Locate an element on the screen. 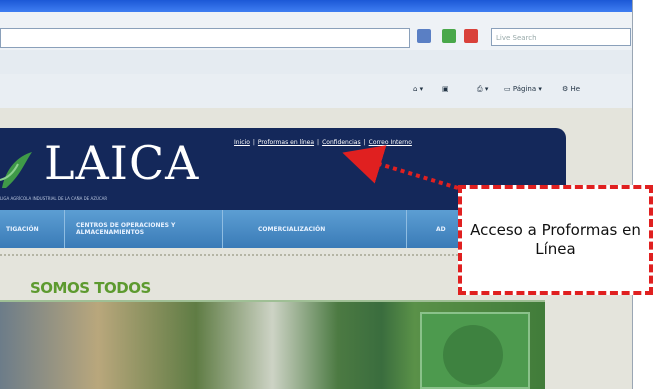 Image resolution: width=657 pixels, height=389 pixels. link-proformas-en-linea: Proformas en línea is located at coordinates (286, 142).